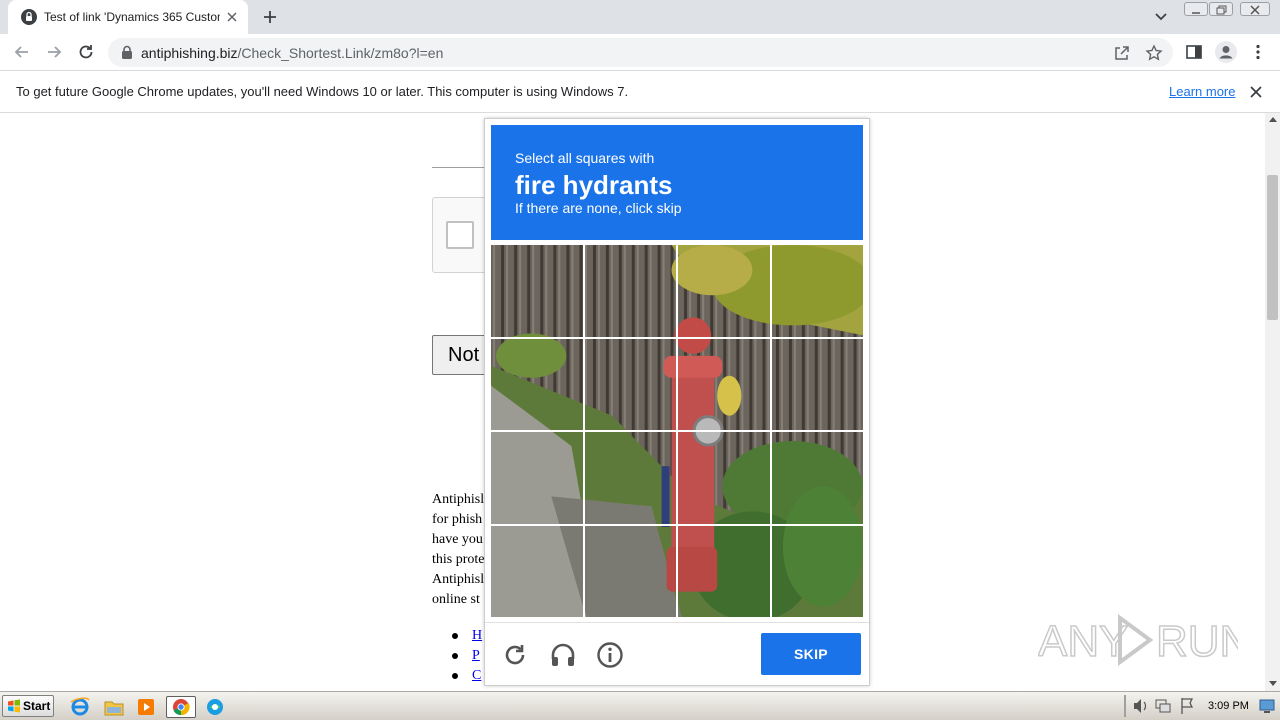 Image resolution: width=1280 pixels, height=720 pixels. I want to click on tab-favicon-lock-icon, so click(29, 17).